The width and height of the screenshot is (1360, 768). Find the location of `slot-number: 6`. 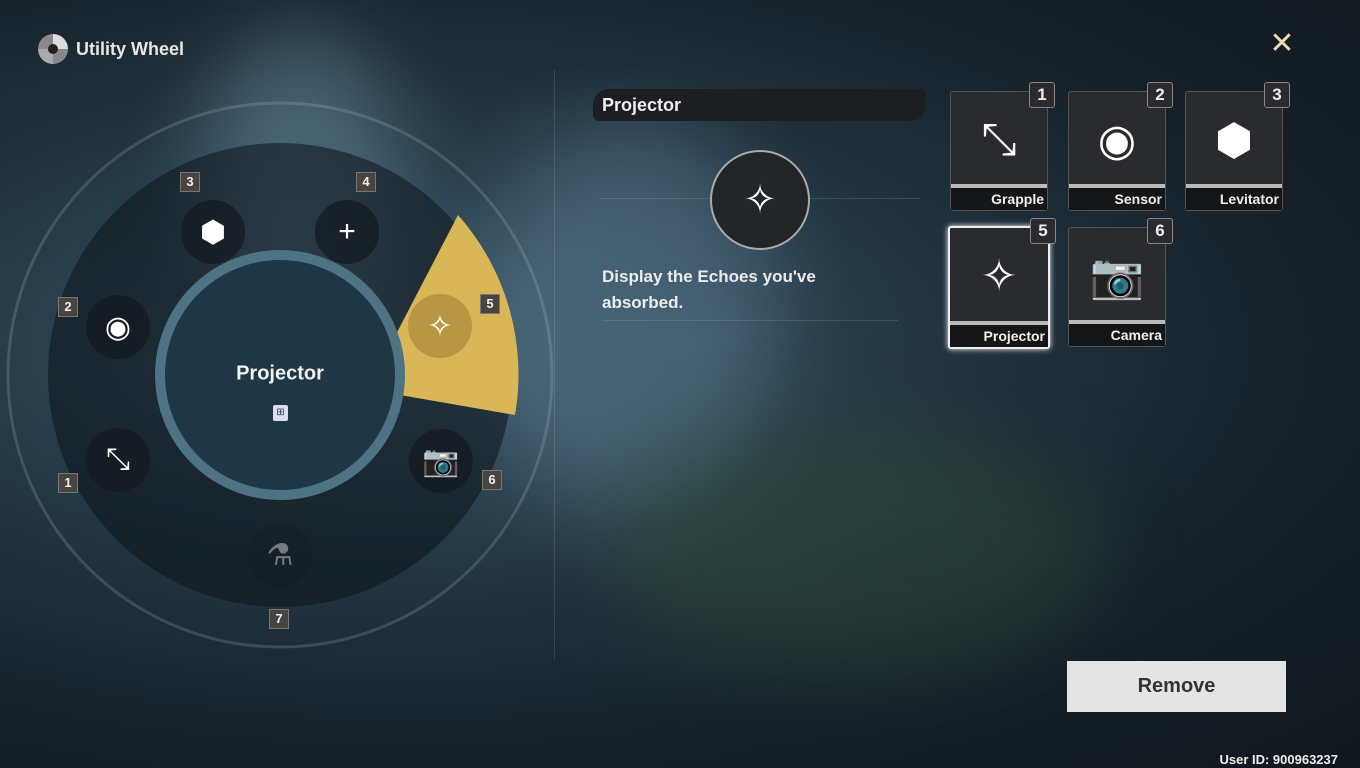

slot-number: 6 is located at coordinates (492, 480).